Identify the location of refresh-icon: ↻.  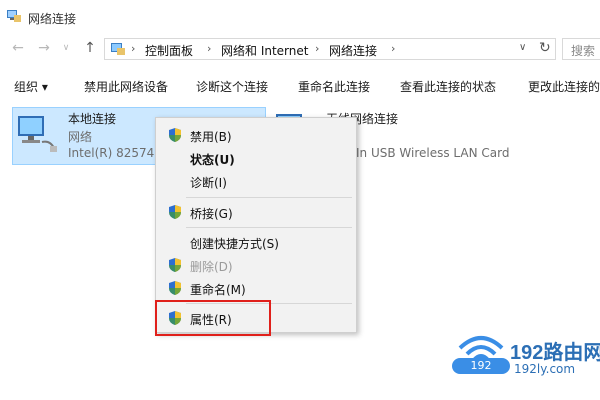
(545, 48).